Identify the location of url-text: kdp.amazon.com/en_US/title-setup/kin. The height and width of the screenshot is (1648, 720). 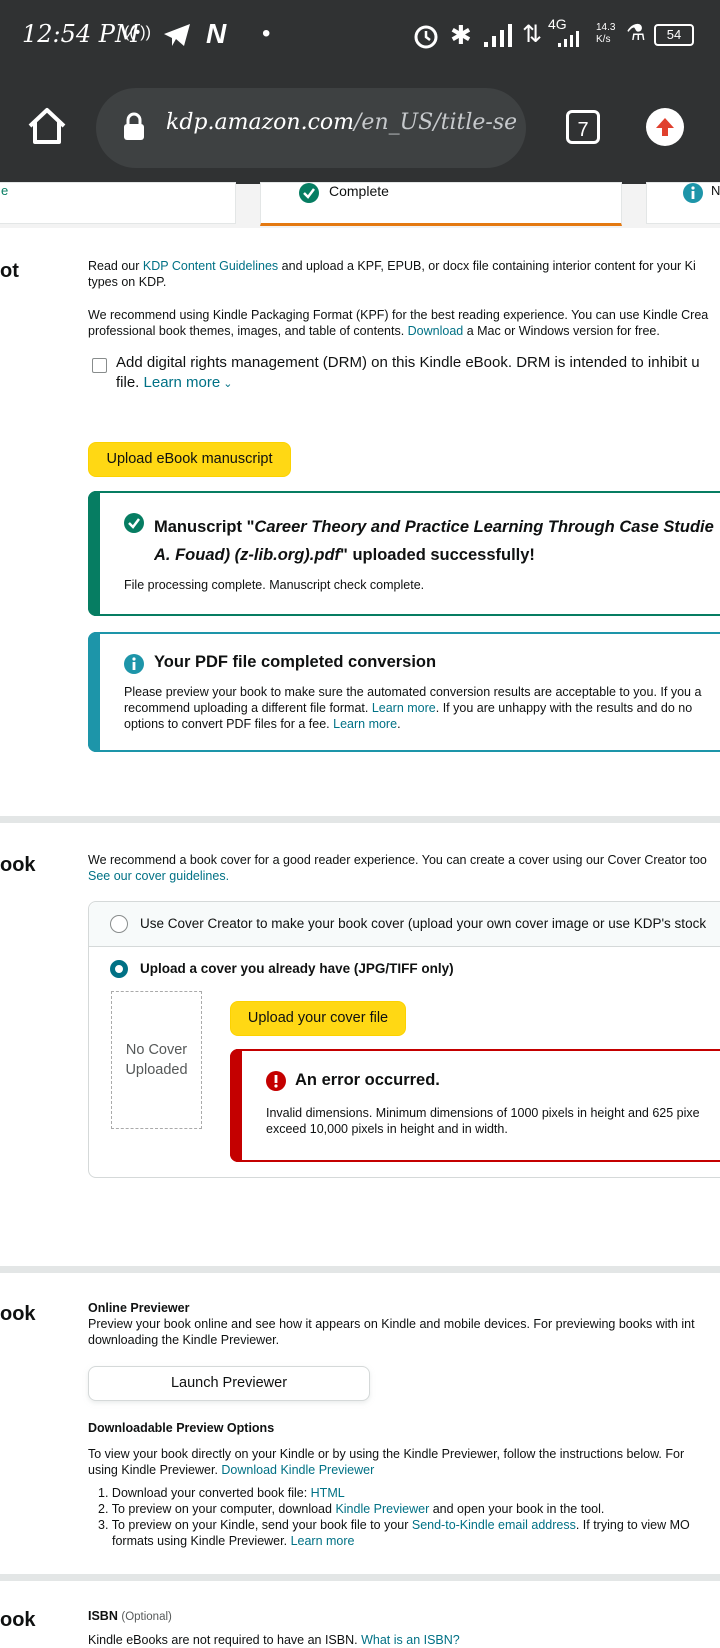
(341, 122).